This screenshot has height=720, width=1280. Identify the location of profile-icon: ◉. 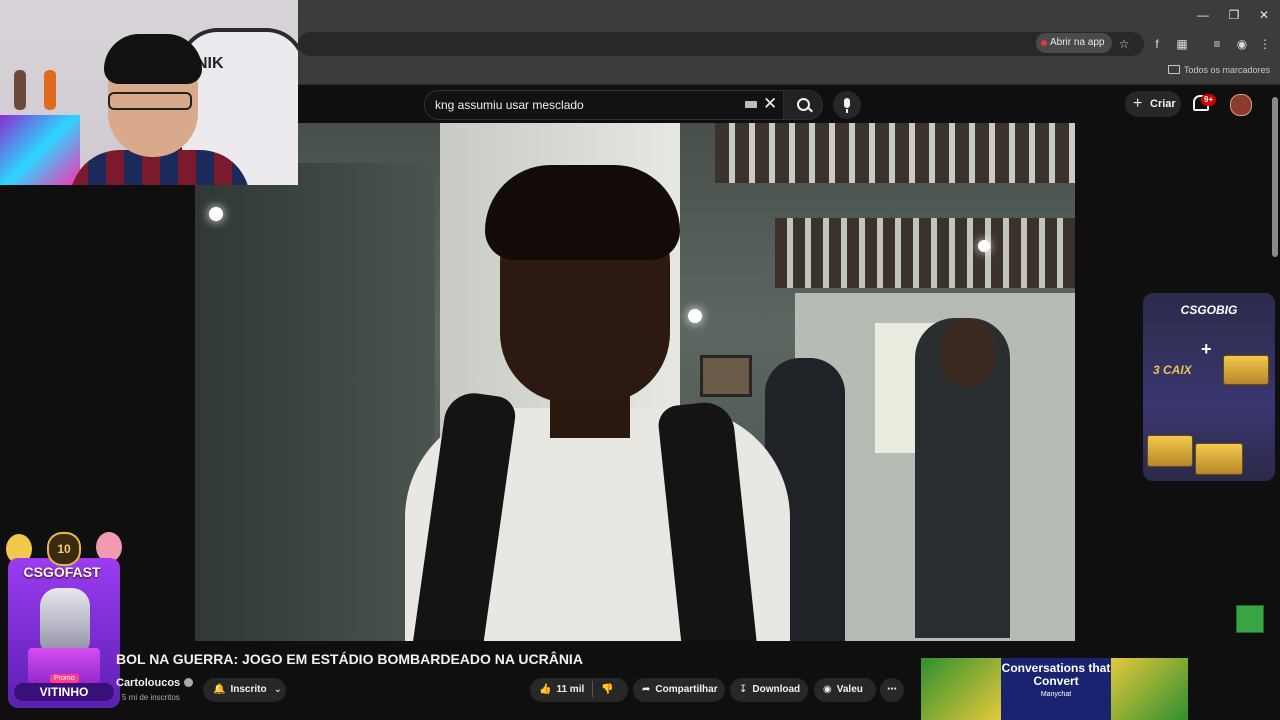
(1242, 44).